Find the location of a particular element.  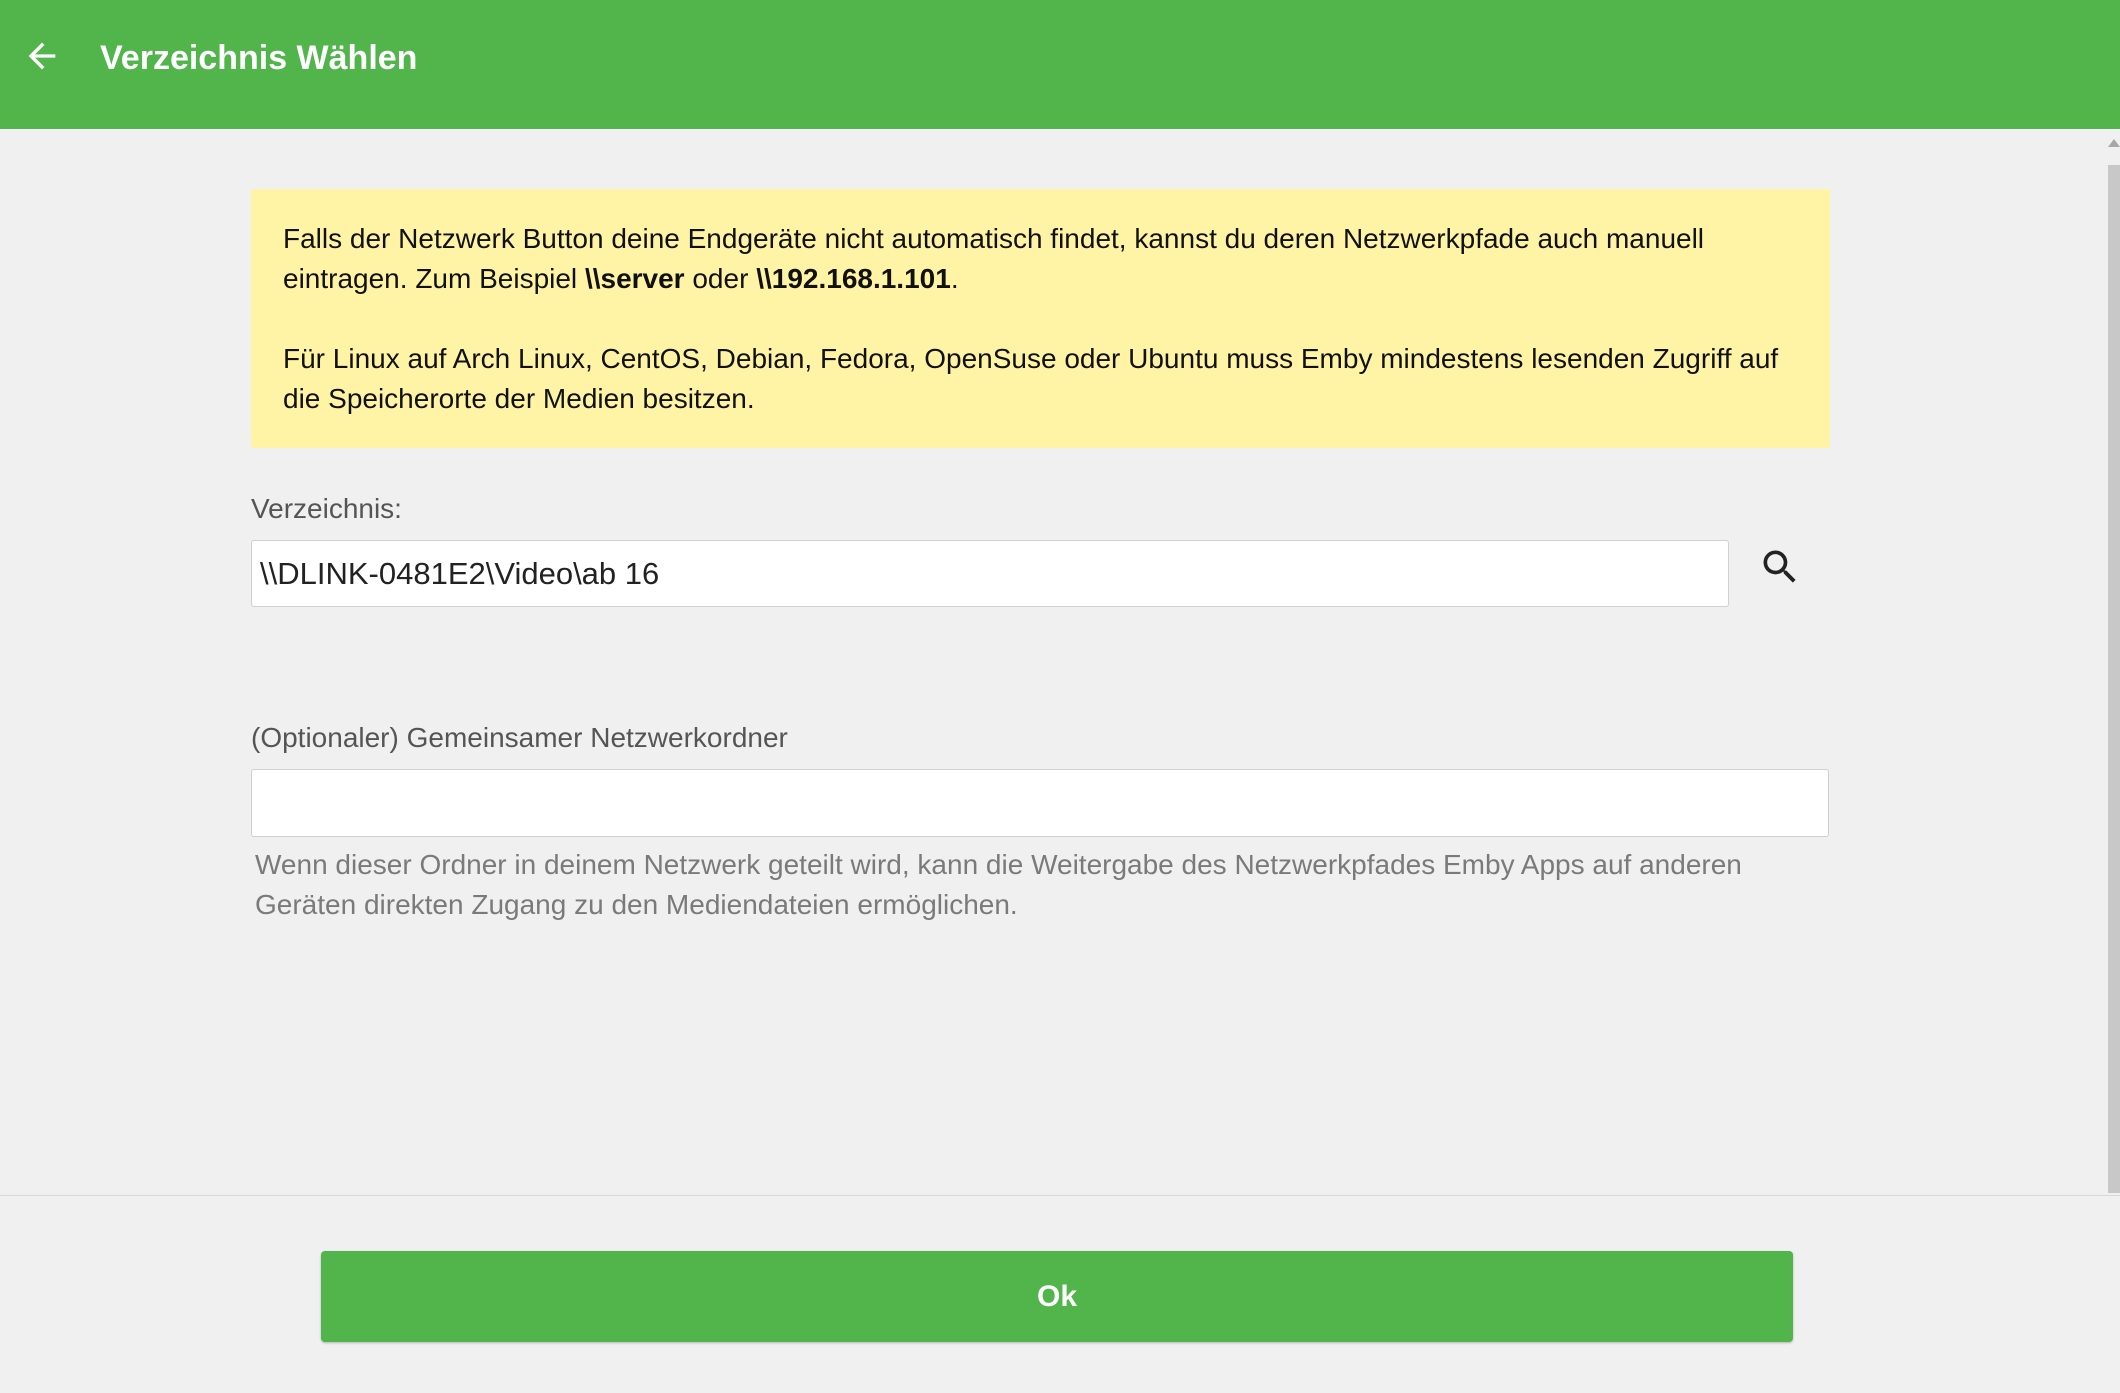

page-title: Verzeichnis Wählen is located at coordinates (259, 58).